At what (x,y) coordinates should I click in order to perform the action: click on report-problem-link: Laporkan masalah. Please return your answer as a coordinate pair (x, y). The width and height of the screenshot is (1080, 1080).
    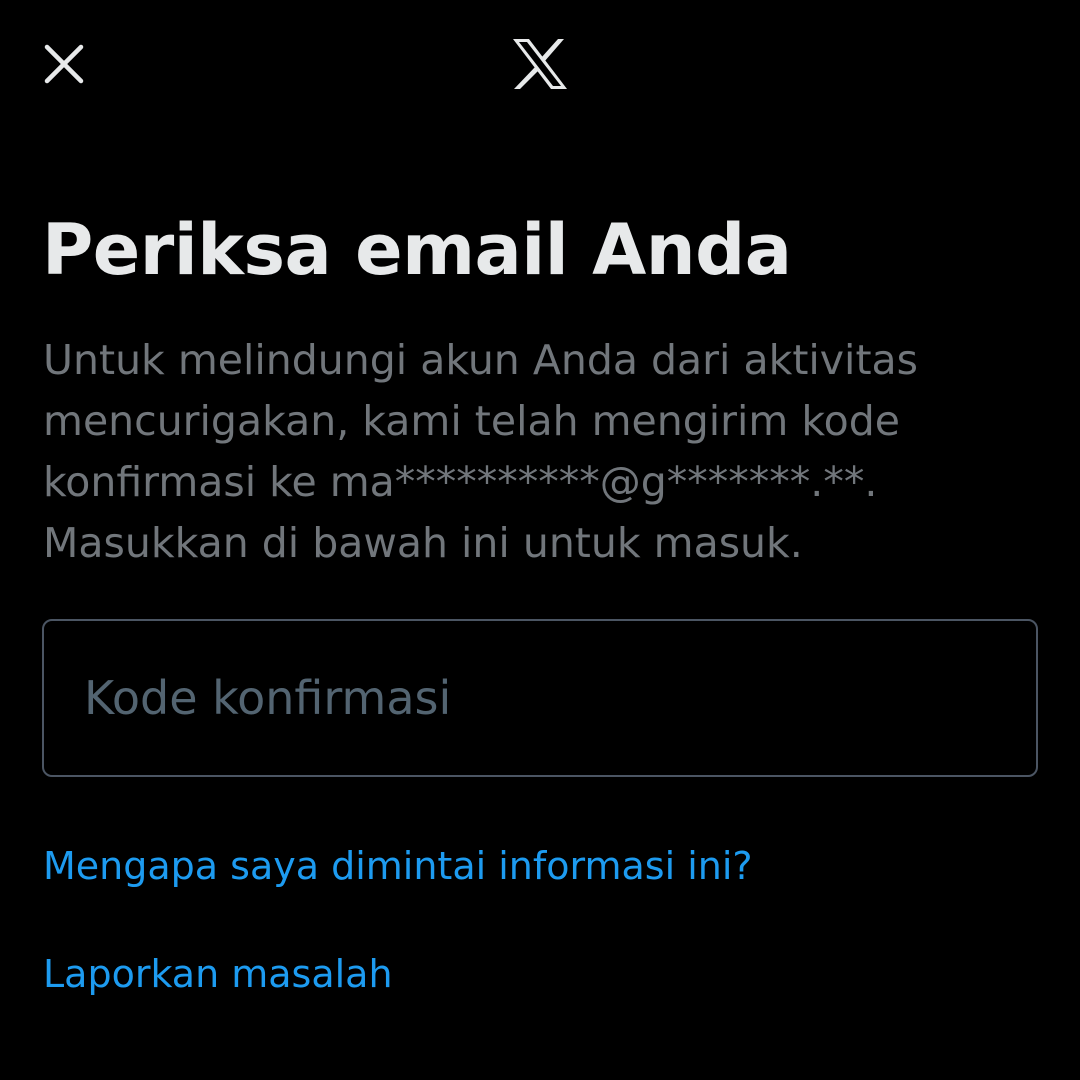
    Looking at the image, I should click on (218, 974).